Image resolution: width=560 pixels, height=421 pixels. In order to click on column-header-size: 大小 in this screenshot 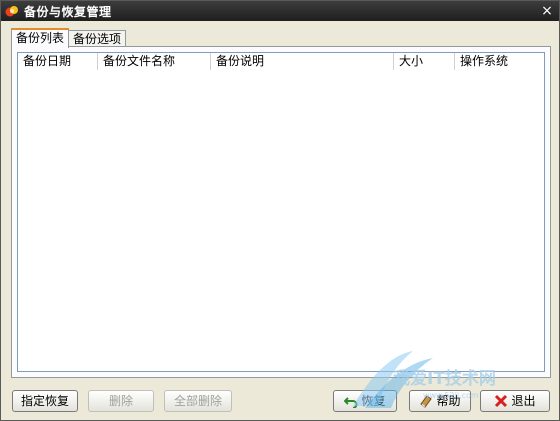, I will do `click(424, 61)`.